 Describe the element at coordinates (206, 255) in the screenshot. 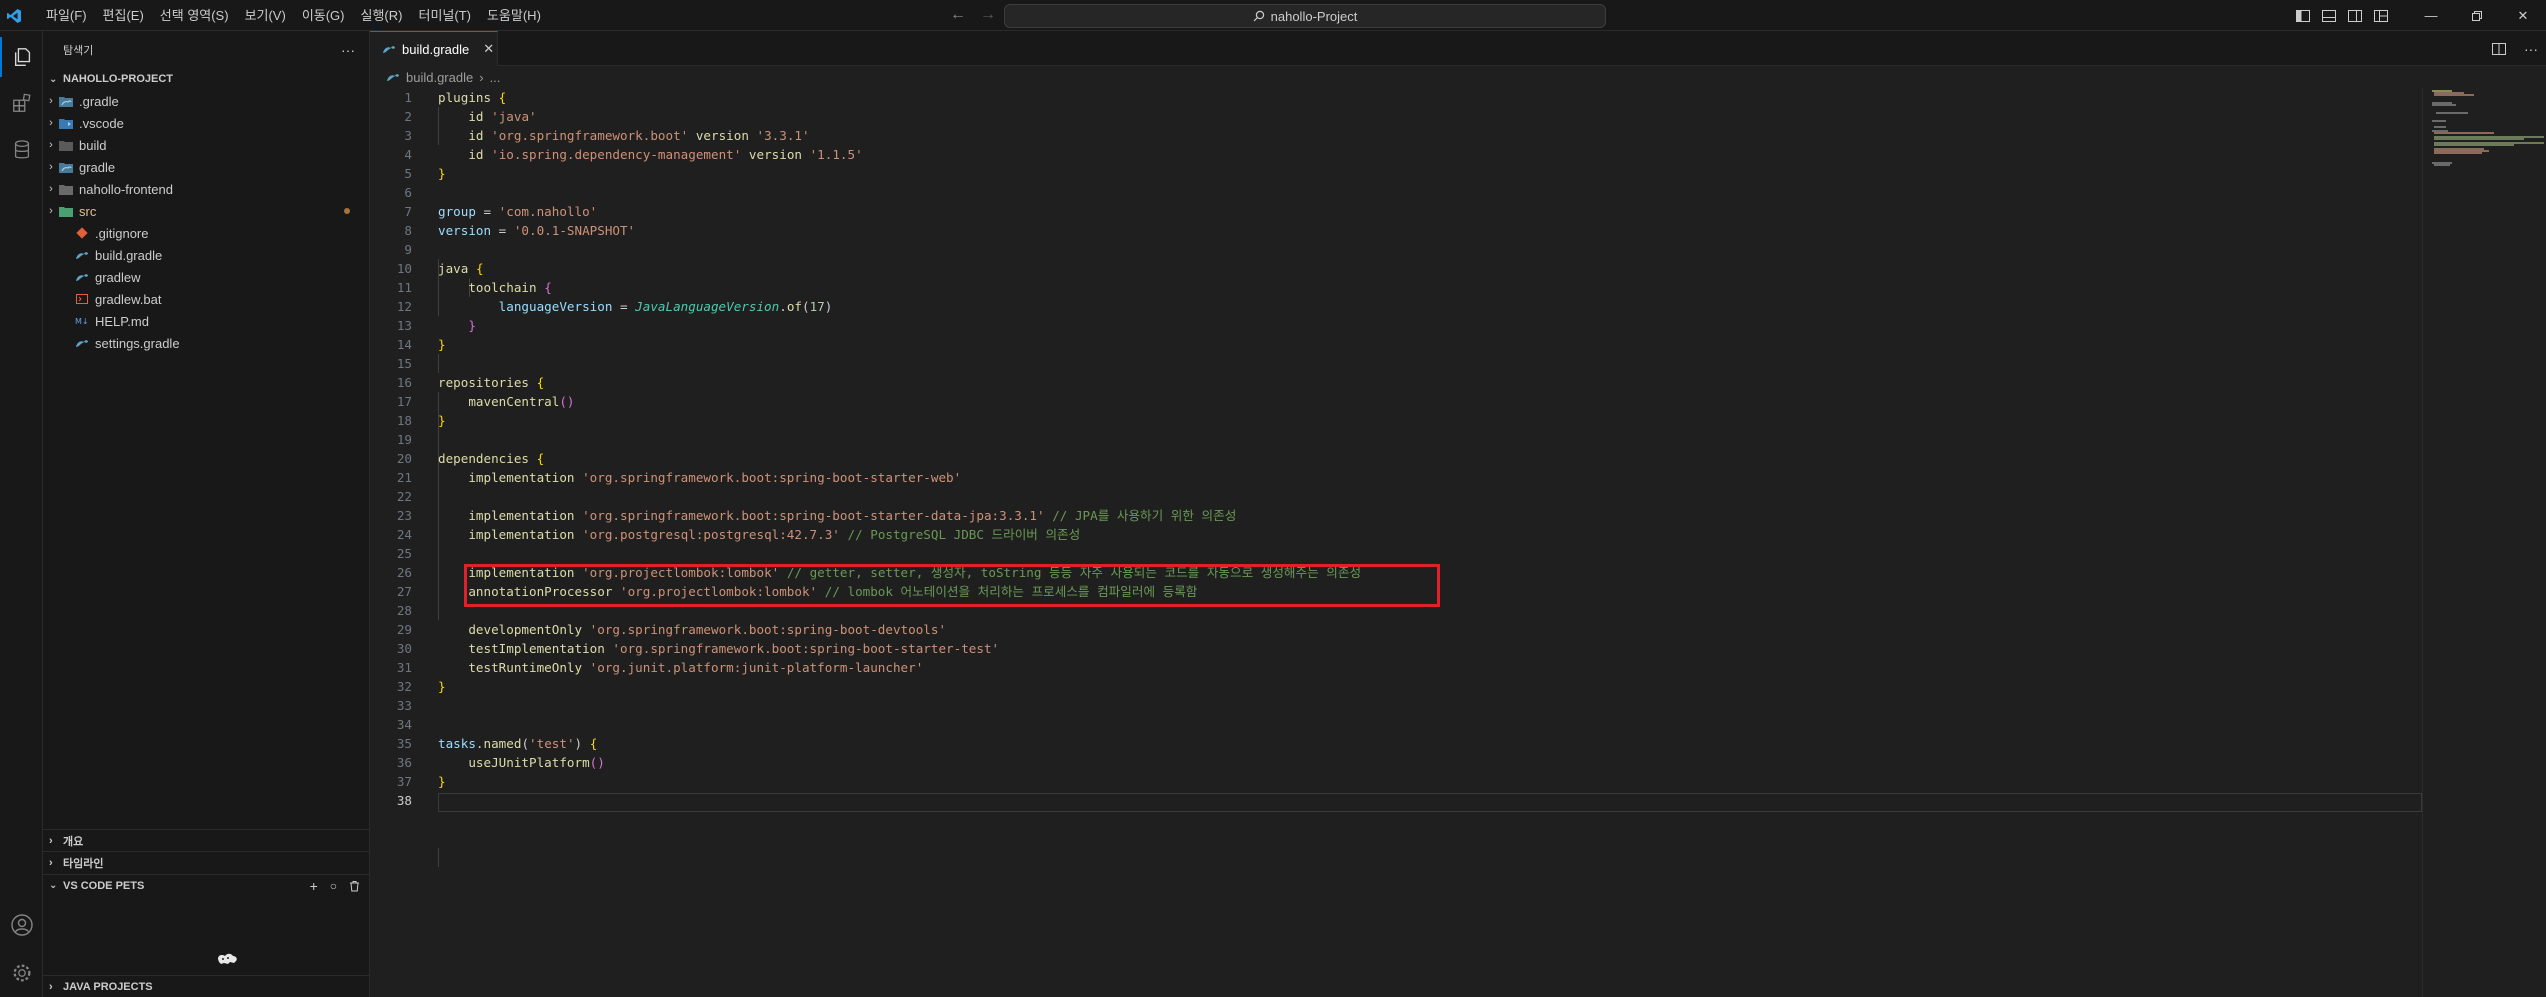

I see `tree-file: build.gradle` at that location.